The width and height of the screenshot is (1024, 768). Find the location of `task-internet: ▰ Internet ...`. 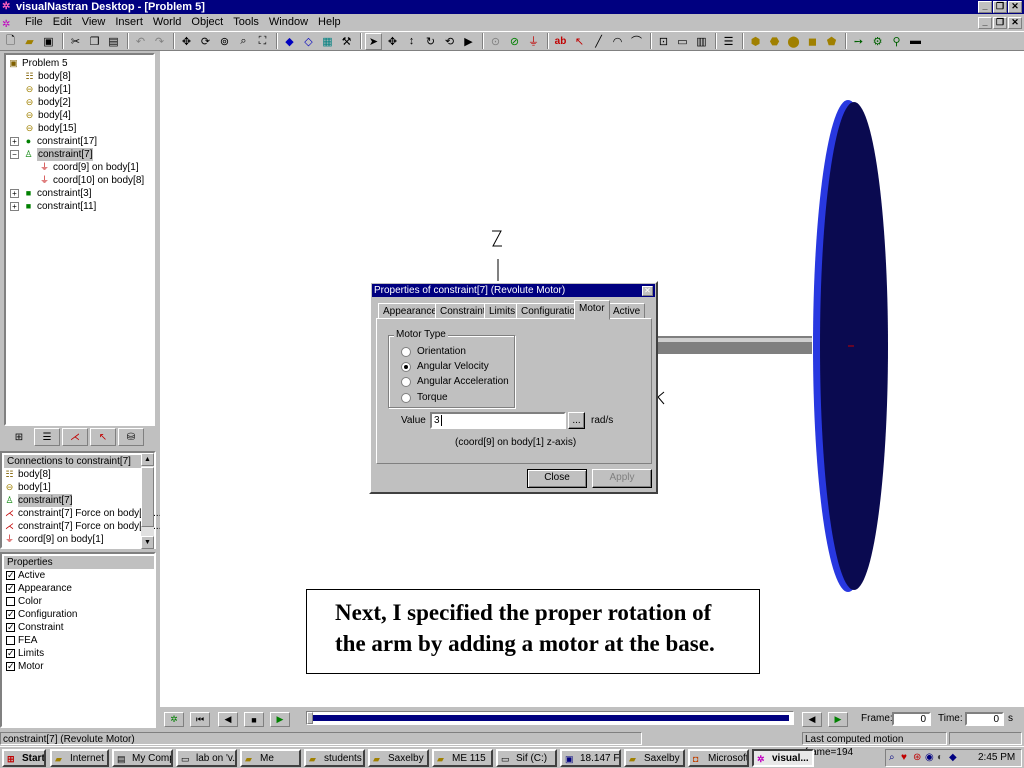

task-internet: ▰ Internet ... is located at coordinates (79, 758).